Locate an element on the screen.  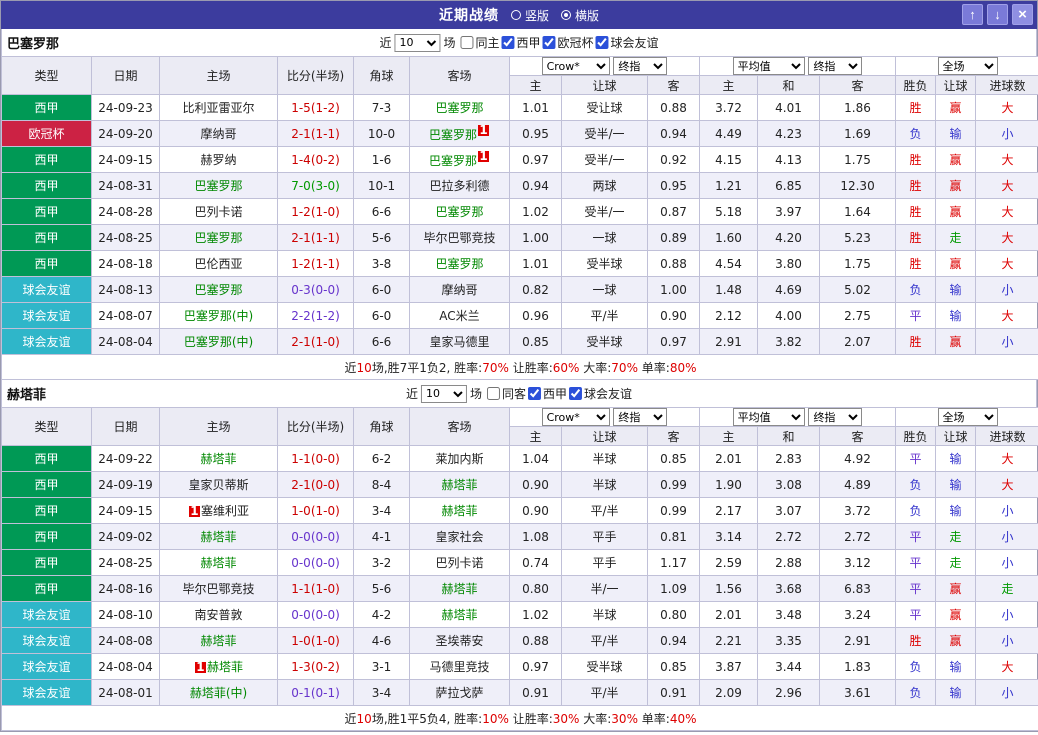
checkbox-同客 is located at coordinates (493, 393).